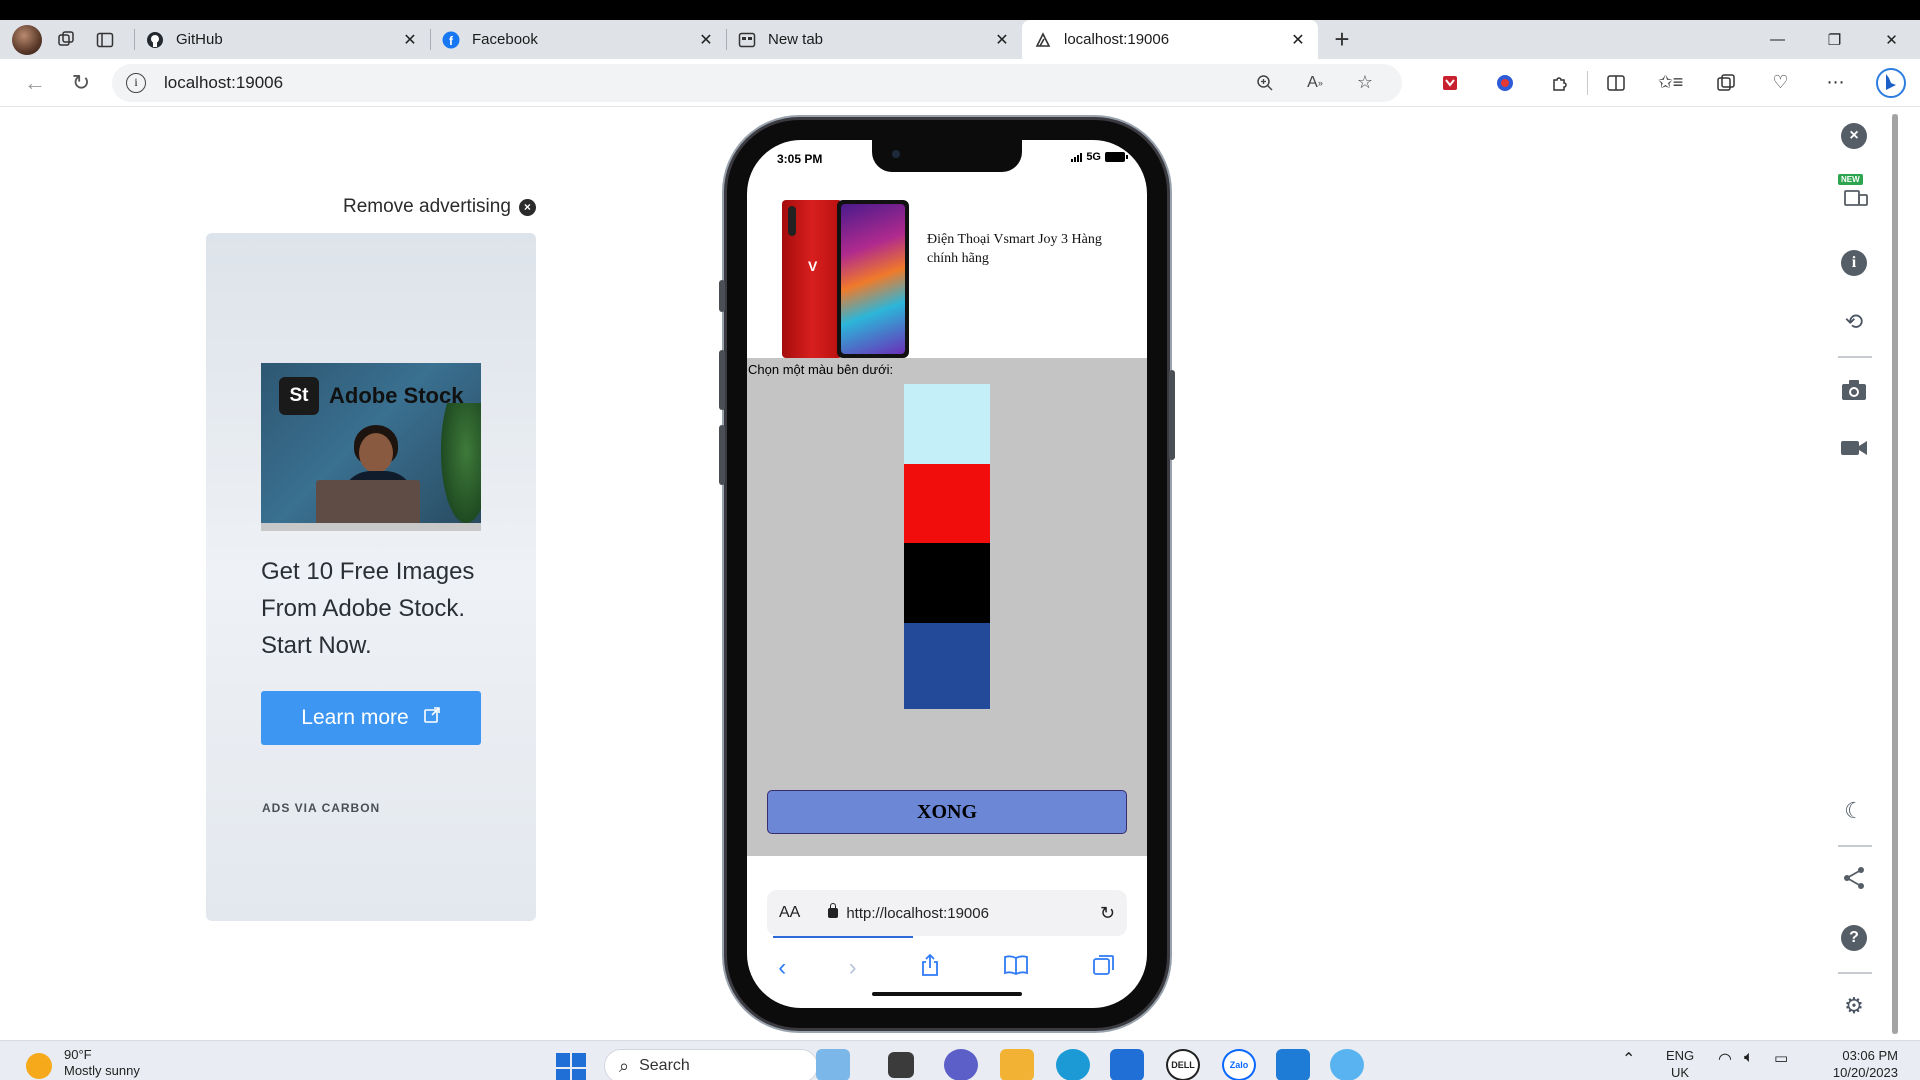 This screenshot has width=1920, height=1080. I want to click on language-indicator: ENG UK, so click(1680, 1063).